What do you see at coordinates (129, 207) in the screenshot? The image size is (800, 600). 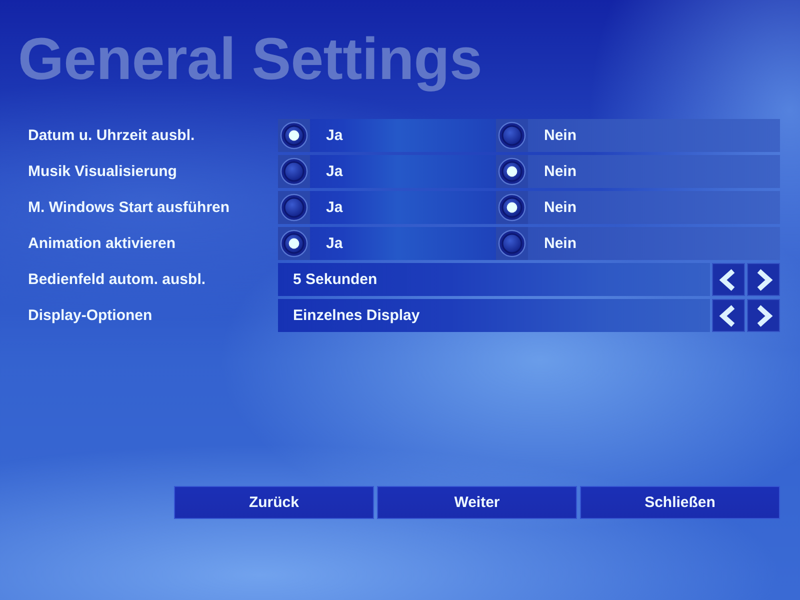 I see `setting-label: M. Windows Start ausführen` at bounding box center [129, 207].